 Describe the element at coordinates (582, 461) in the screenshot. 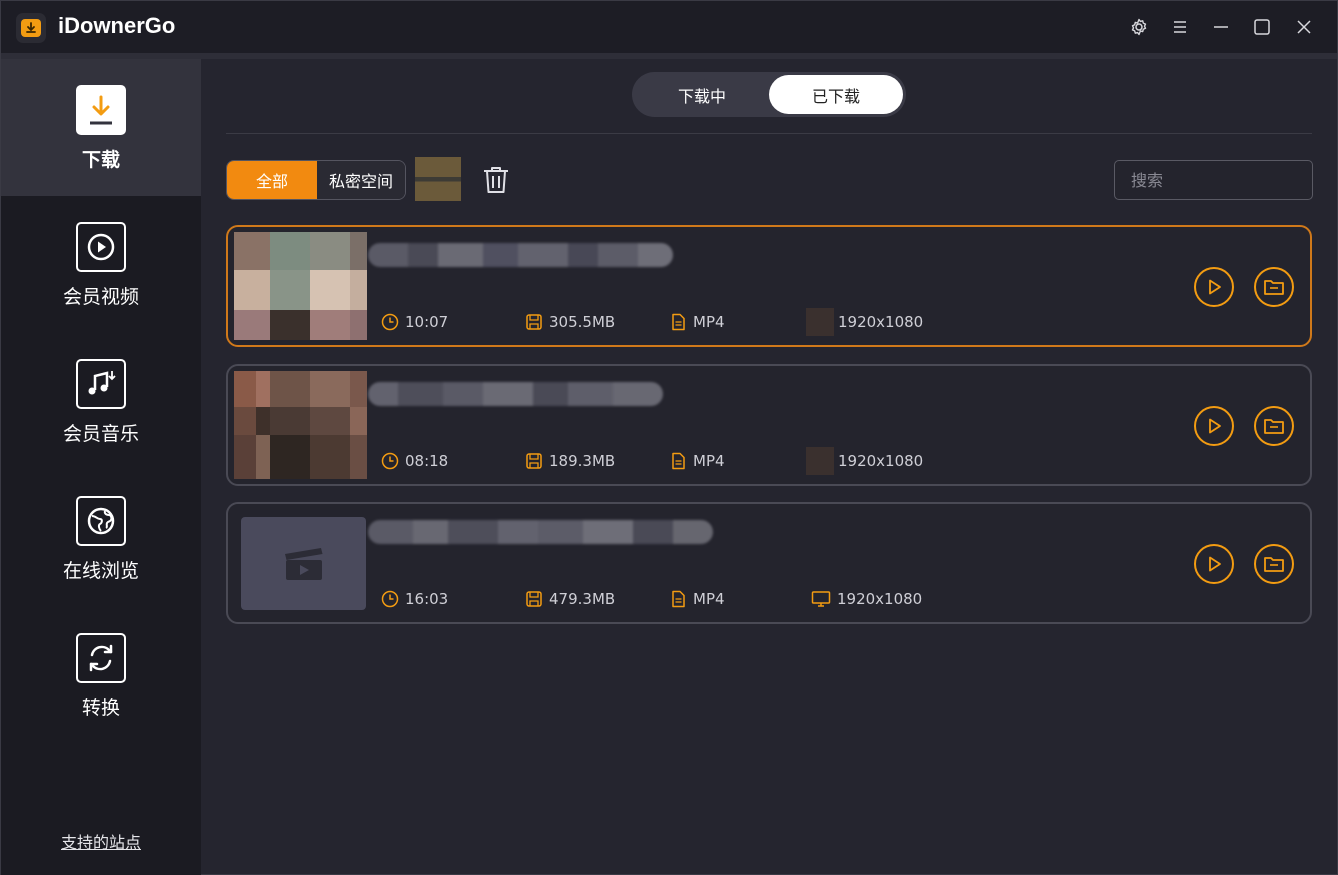

I see `size-text: 189.3MB` at that location.